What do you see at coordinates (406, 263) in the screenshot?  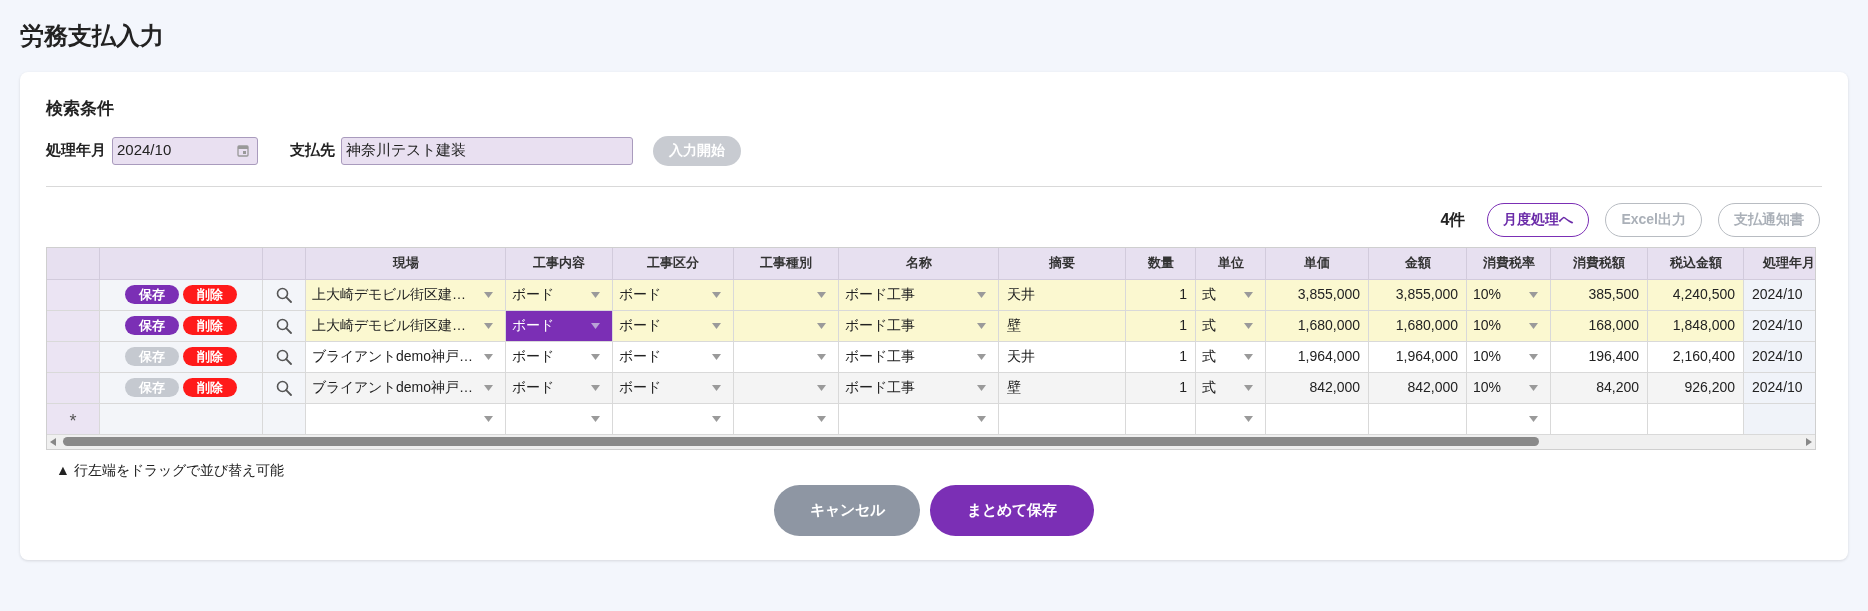 I see `column-header: 現場` at bounding box center [406, 263].